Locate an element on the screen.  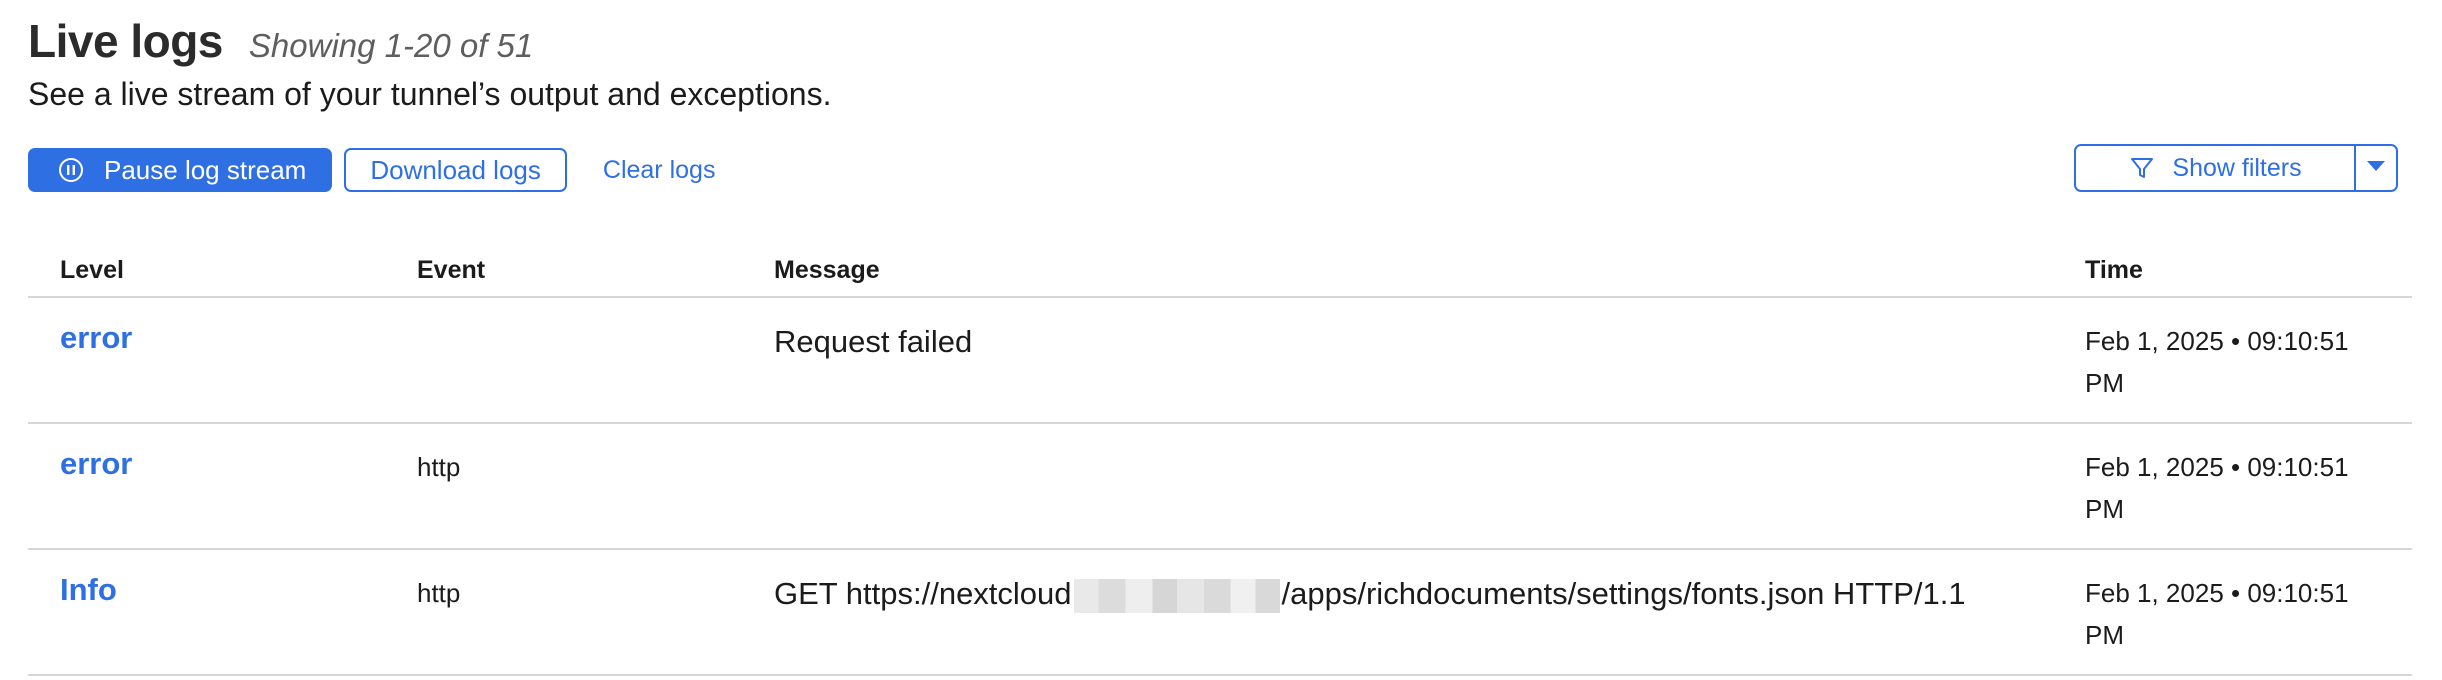
pagination-summary: Showing 1-20 of 51 is located at coordinates (391, 45).